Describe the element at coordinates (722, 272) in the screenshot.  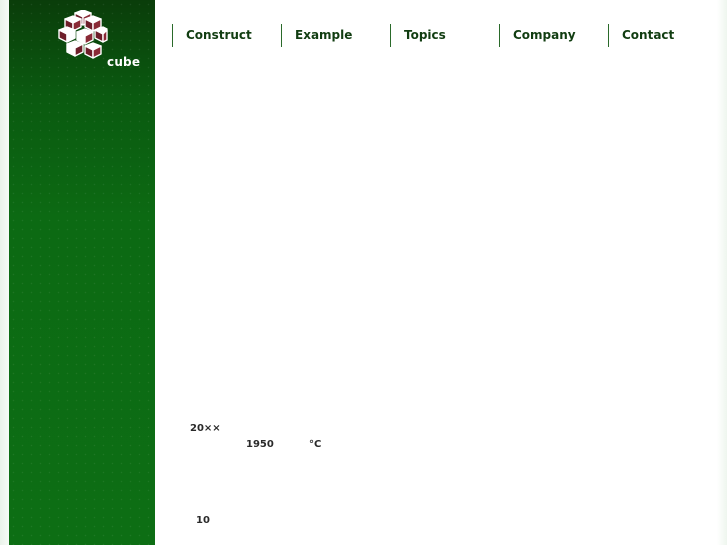
I see `page-right-edge` at that location.